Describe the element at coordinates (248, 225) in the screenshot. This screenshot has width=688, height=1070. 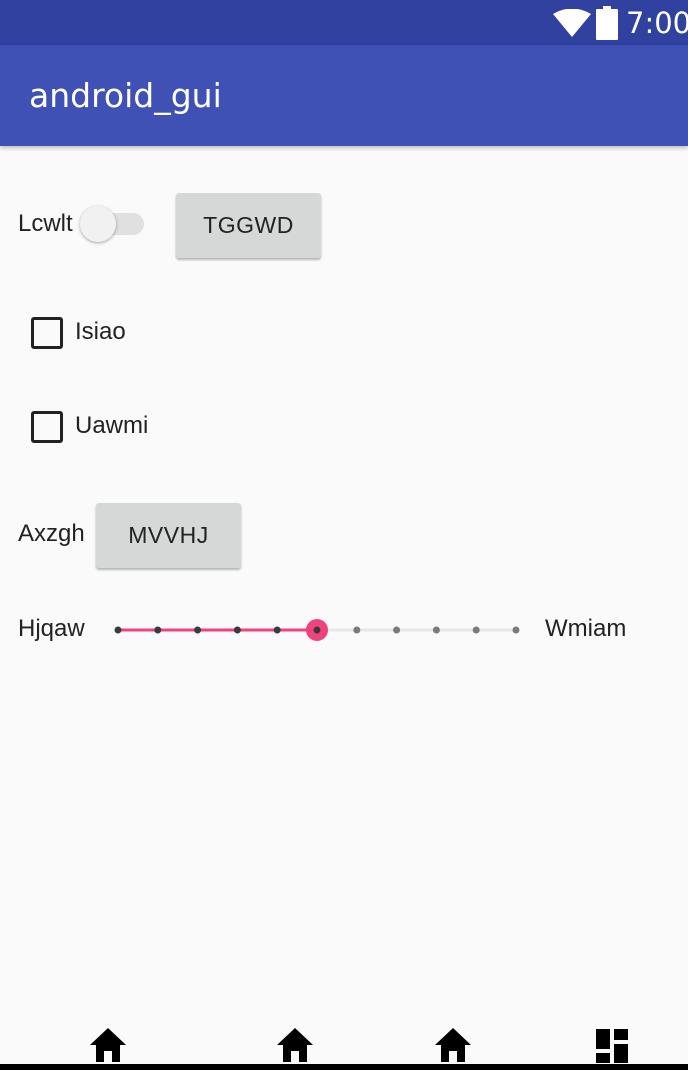
I see `tggwd-button: TGGWD` at that location.